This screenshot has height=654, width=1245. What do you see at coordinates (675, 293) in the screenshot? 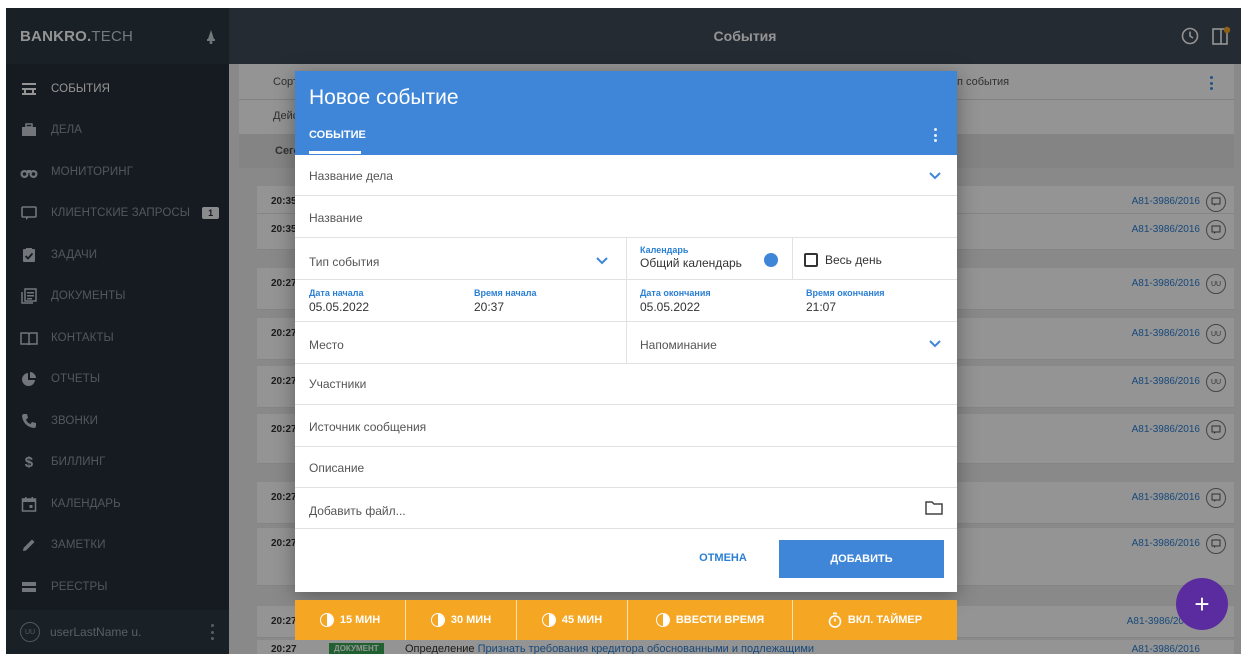
I see `end-date-label: Дата окончания` at bounding box center [675, 293].